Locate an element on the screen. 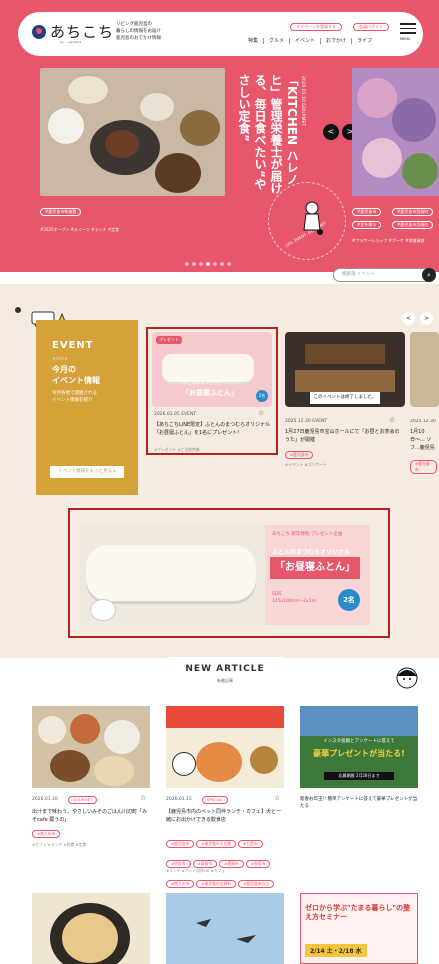 The image size is (439, 964). article-tags: #ランチ #ペット同伴OK #カフェ is located at coordinates (196, 870).